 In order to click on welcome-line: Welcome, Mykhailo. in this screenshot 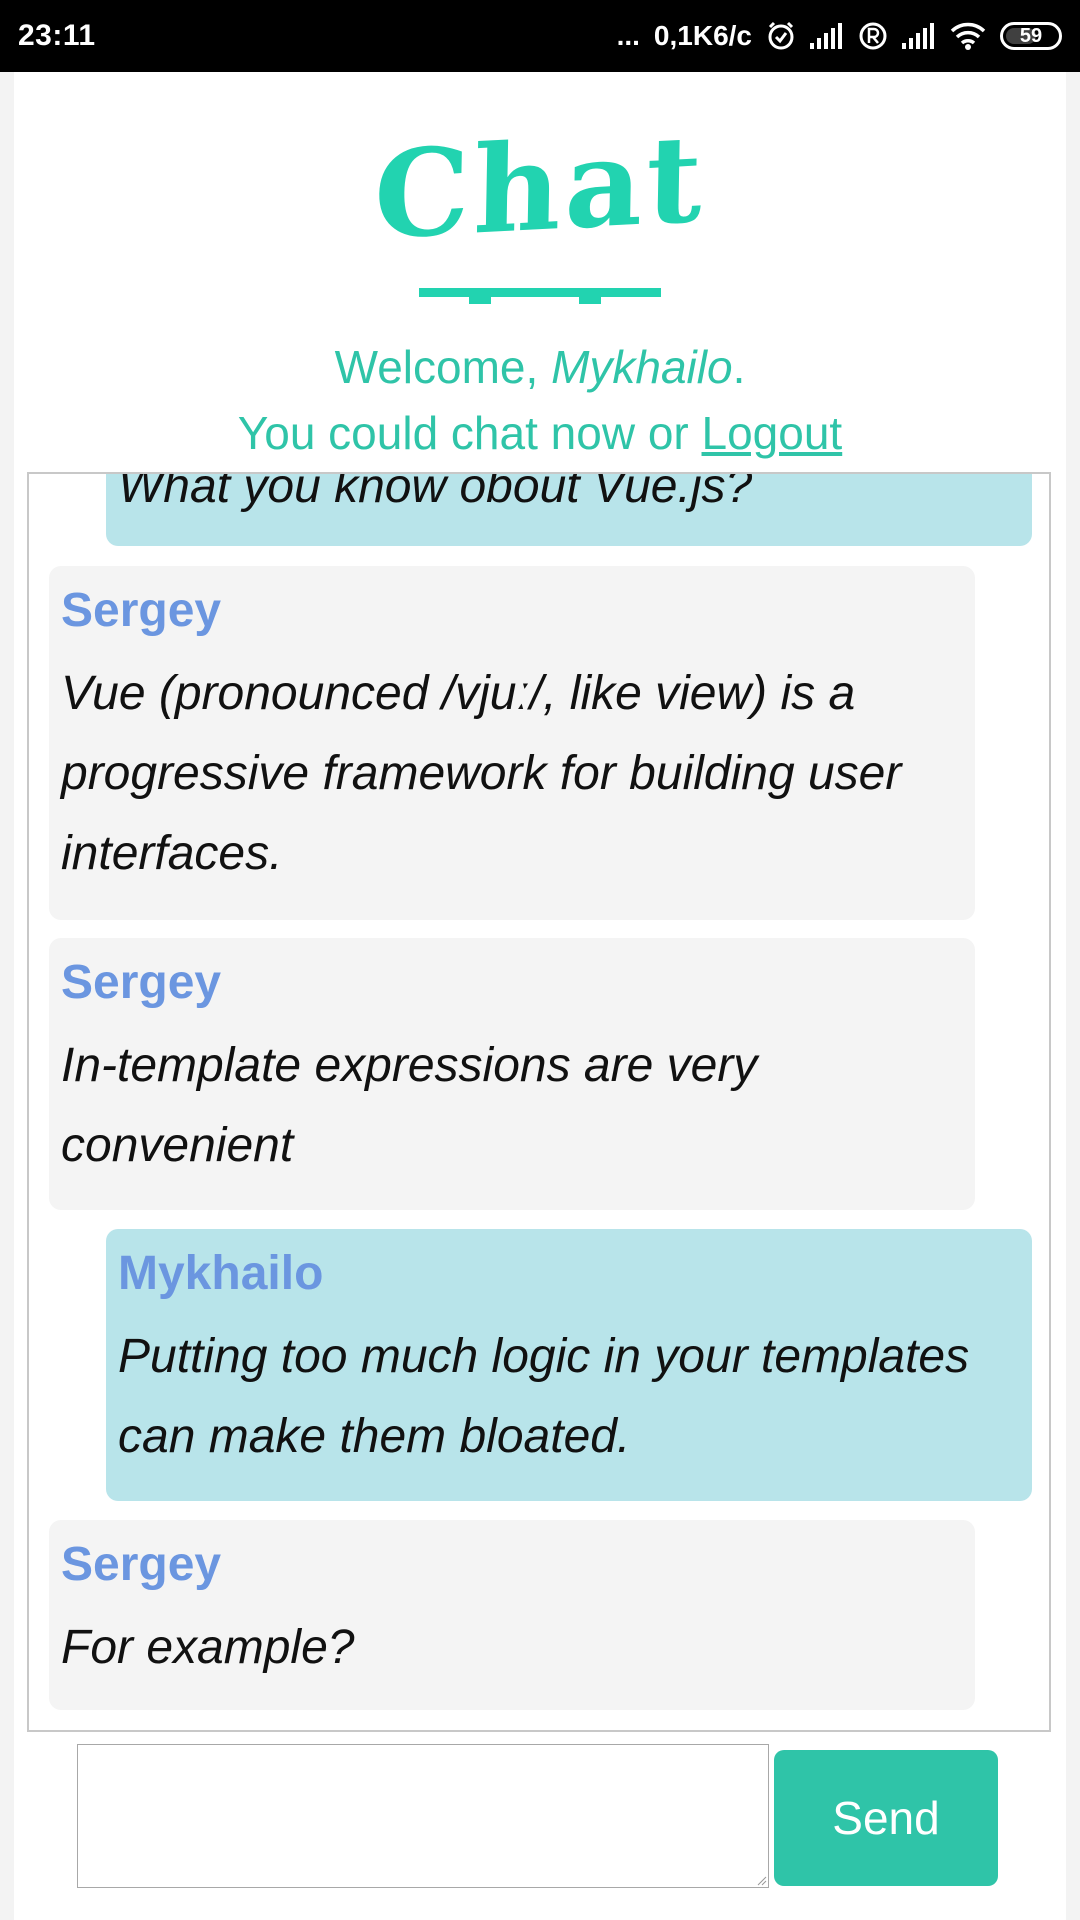, I will do `click(540, 367)`.